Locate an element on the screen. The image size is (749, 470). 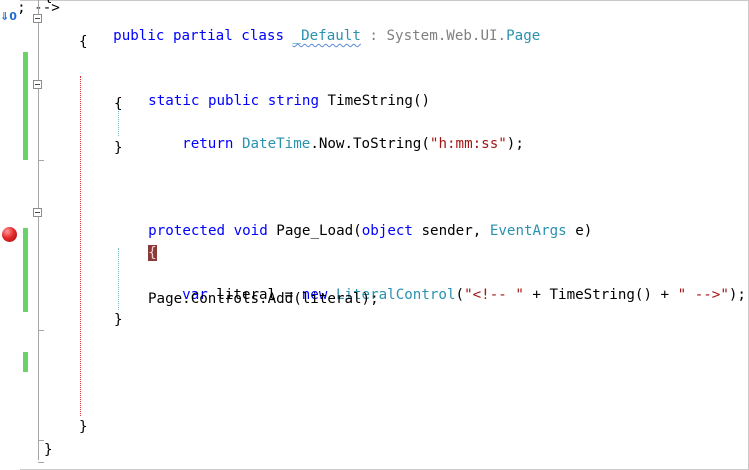
string-literal: " -->" is located at coordinates (703, 295).